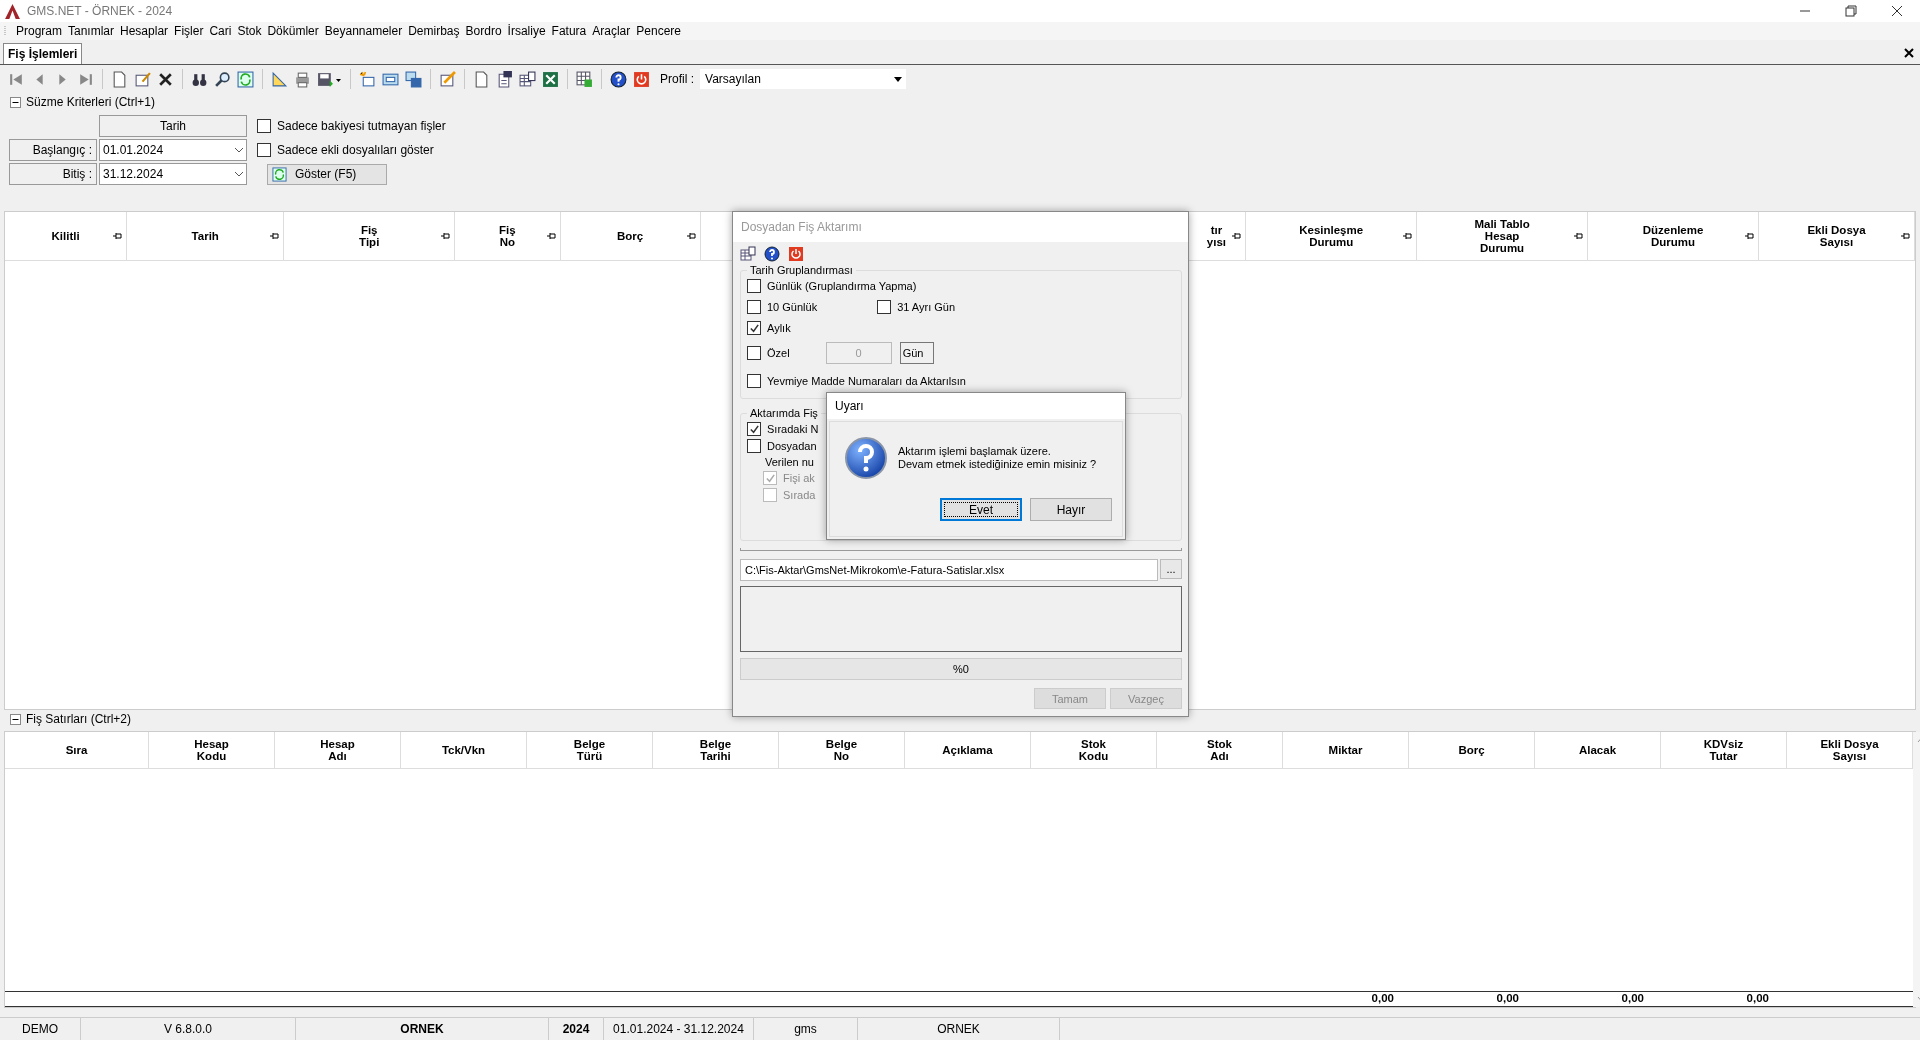 Image resolution: width=1920 pixels, height=1040 pixels. Describe the element at coordinates (40, 1029) in the screenshot. I see `status-text: DEMO` at that location.